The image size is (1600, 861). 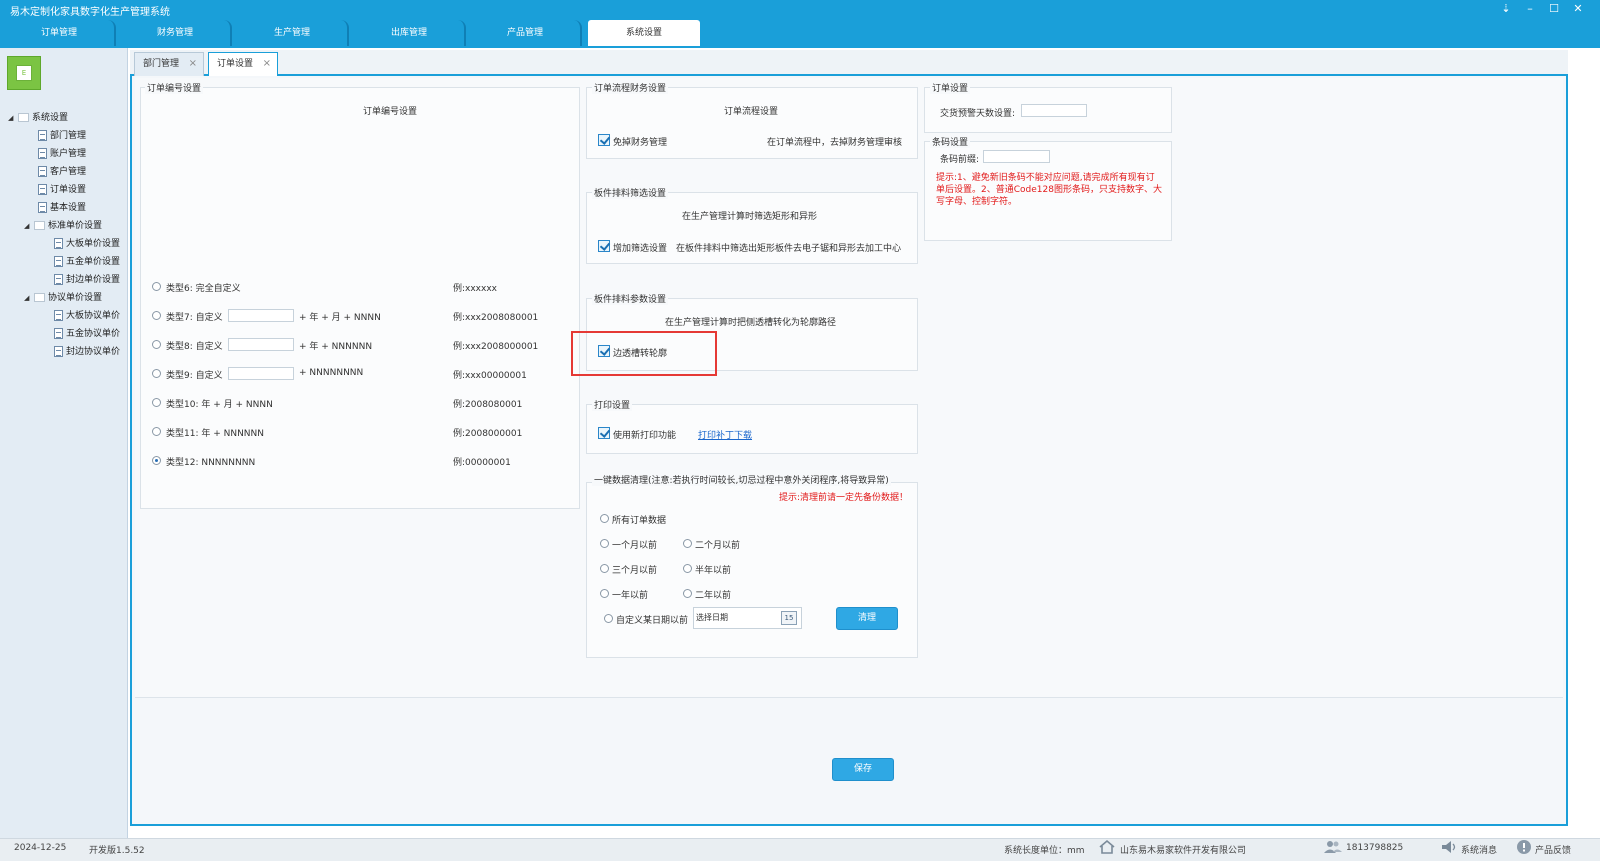 I want to click on tree-item-order-settings: 订单设置, so click(x=67, y=190).